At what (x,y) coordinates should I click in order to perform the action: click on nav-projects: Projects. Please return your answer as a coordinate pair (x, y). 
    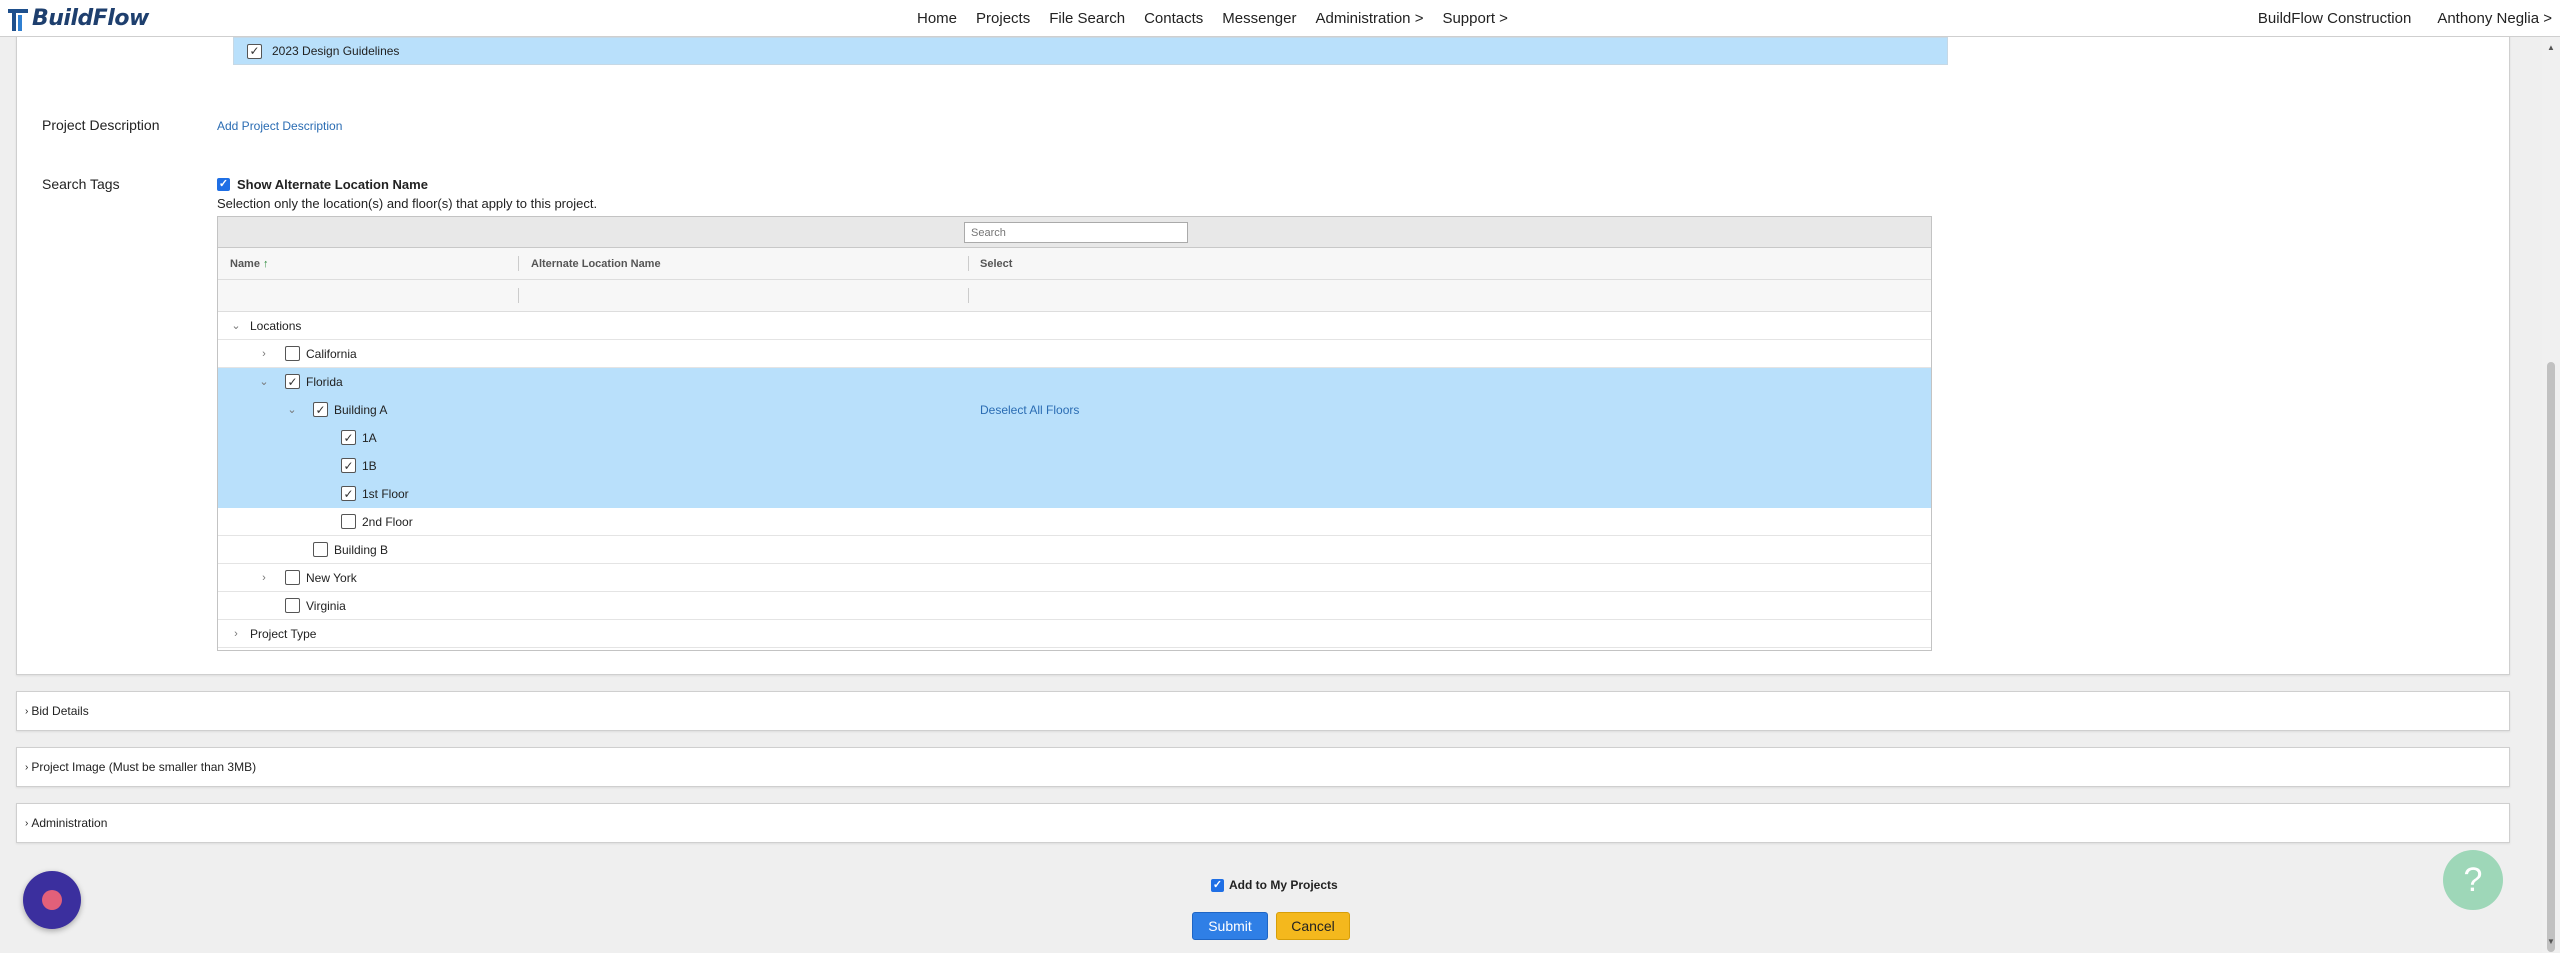
    Looking at the image, I should click on (1003, 18).